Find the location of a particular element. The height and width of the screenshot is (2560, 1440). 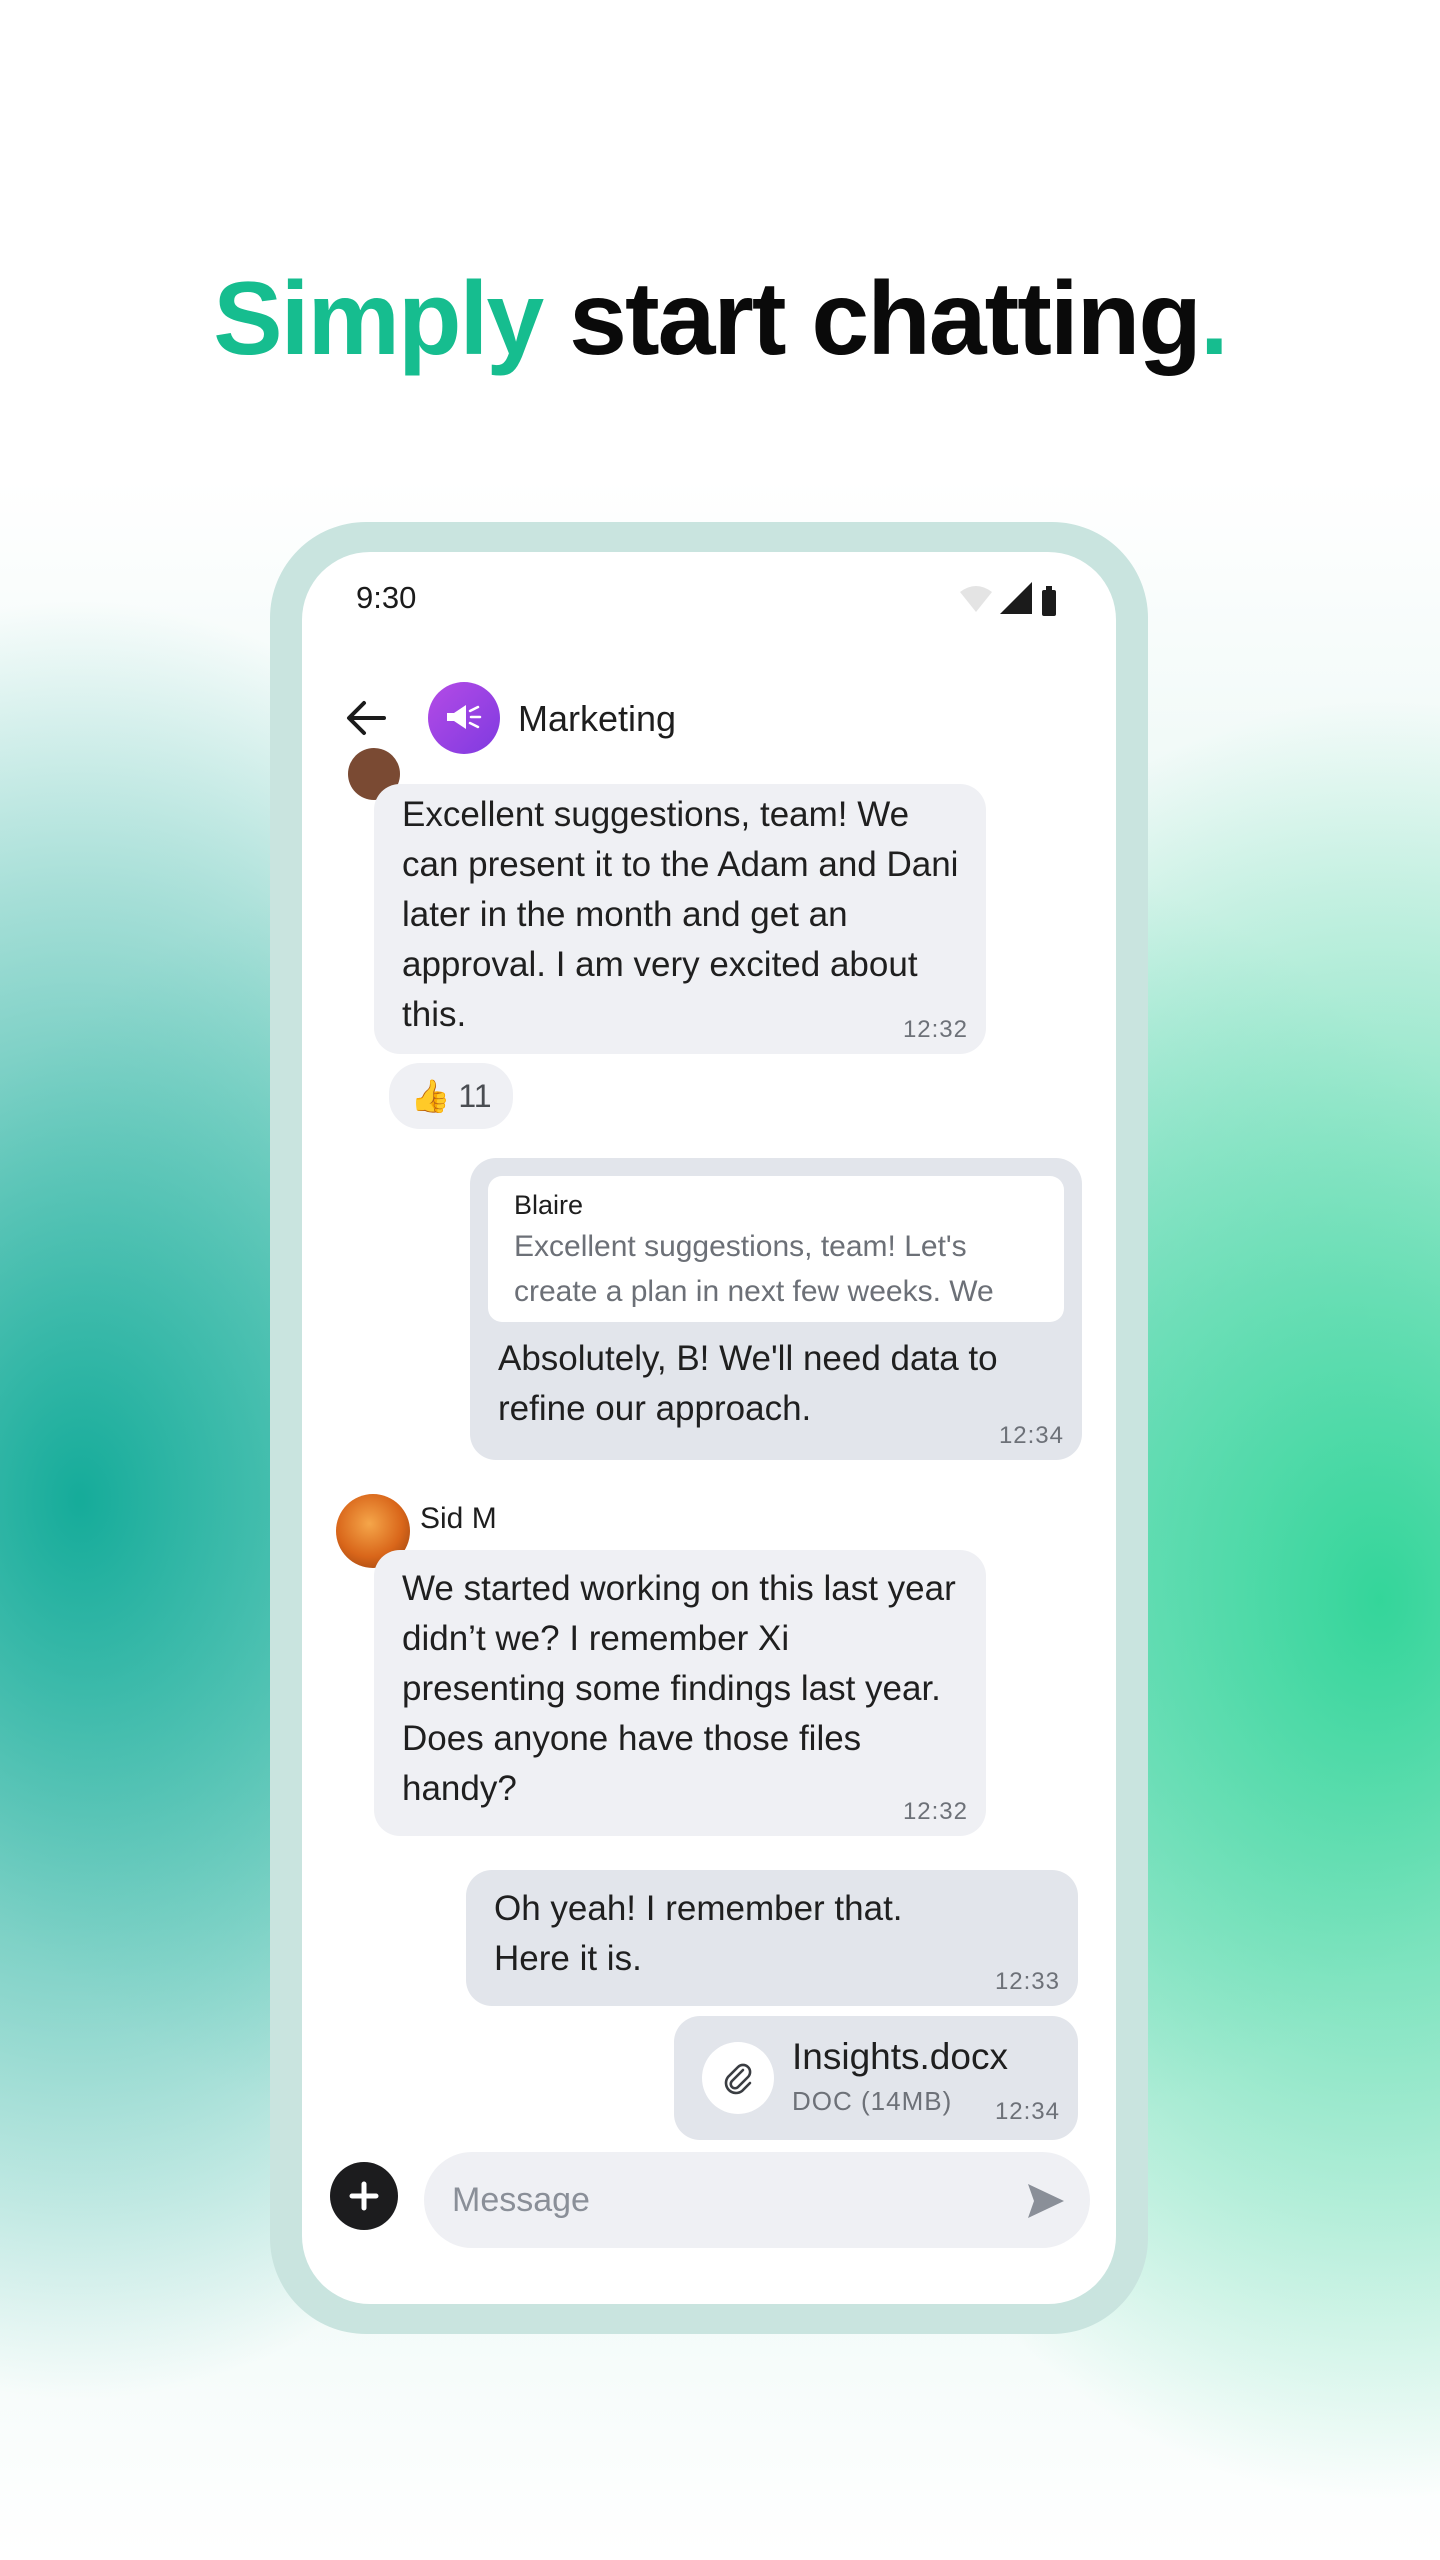

paperclip-icon is located at coordinates (738, 2079).